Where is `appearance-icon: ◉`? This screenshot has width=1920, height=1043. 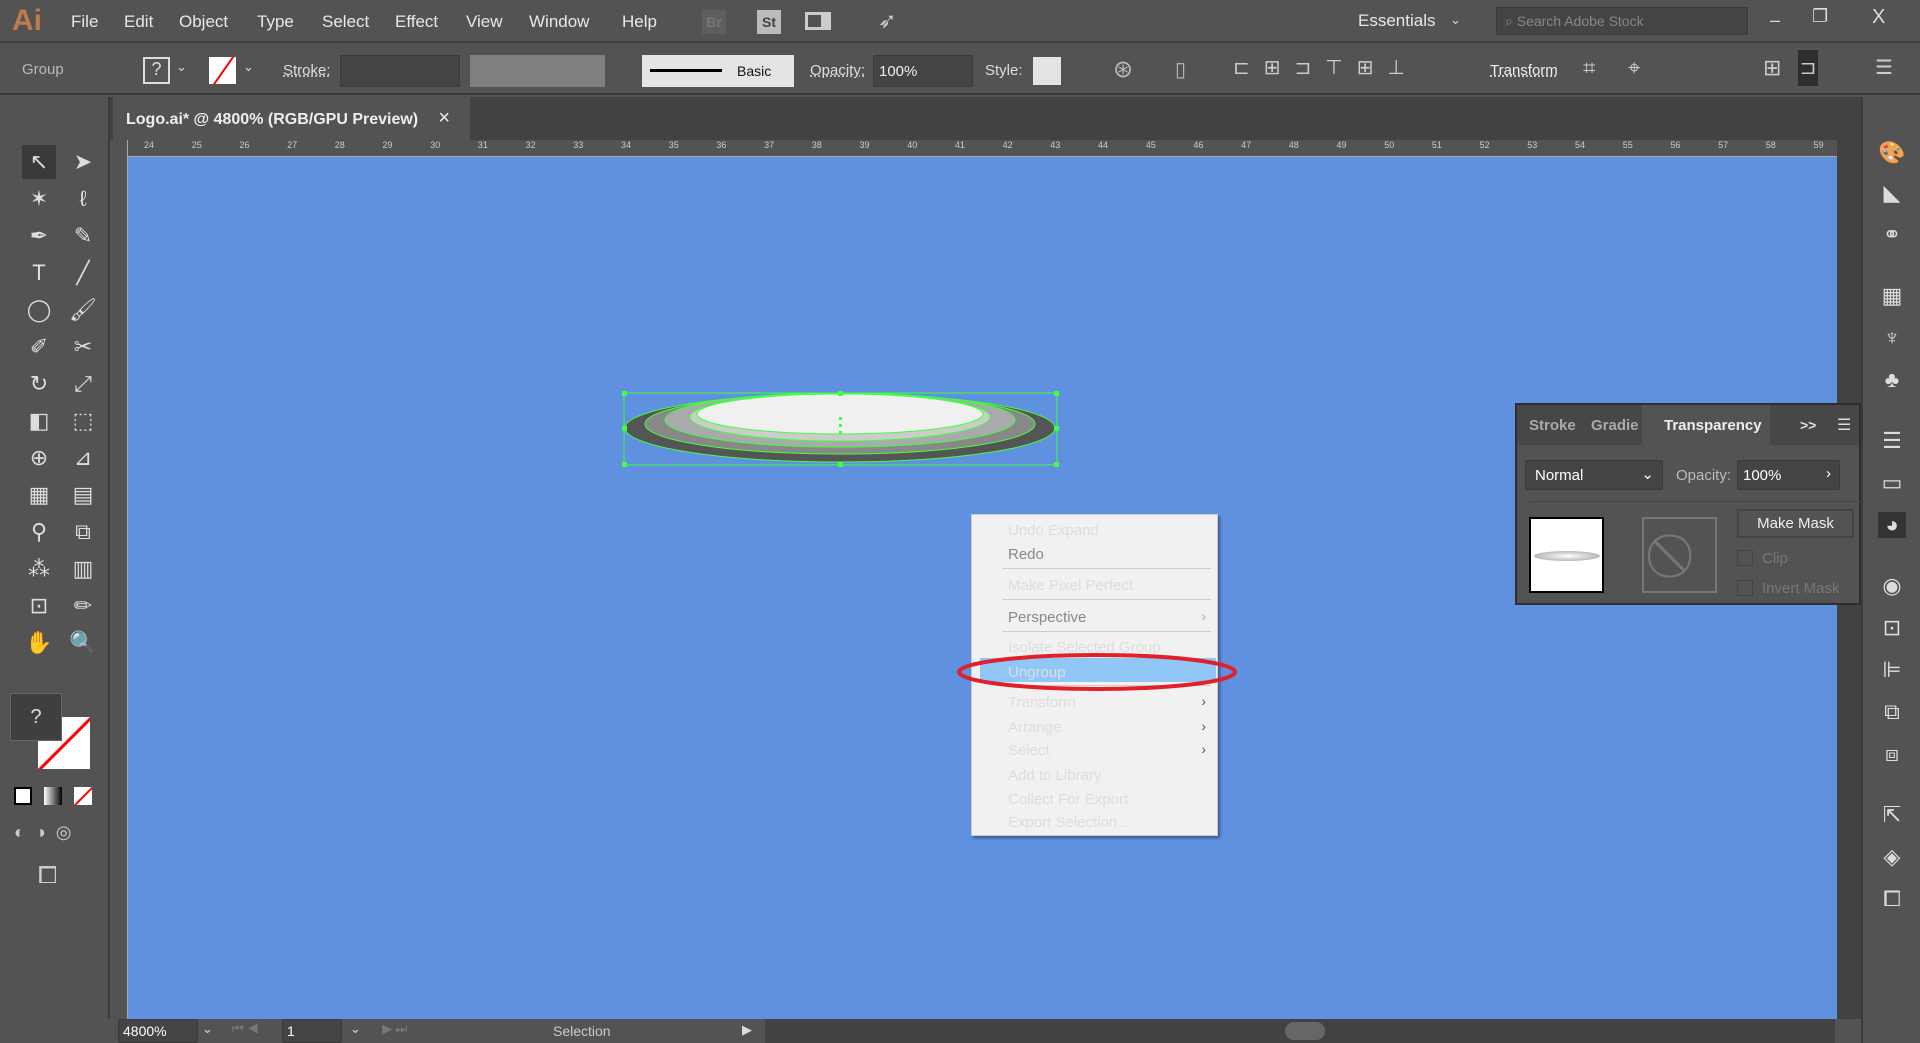
appearance-icon: ◉ is located at coordinates (1892, 586).